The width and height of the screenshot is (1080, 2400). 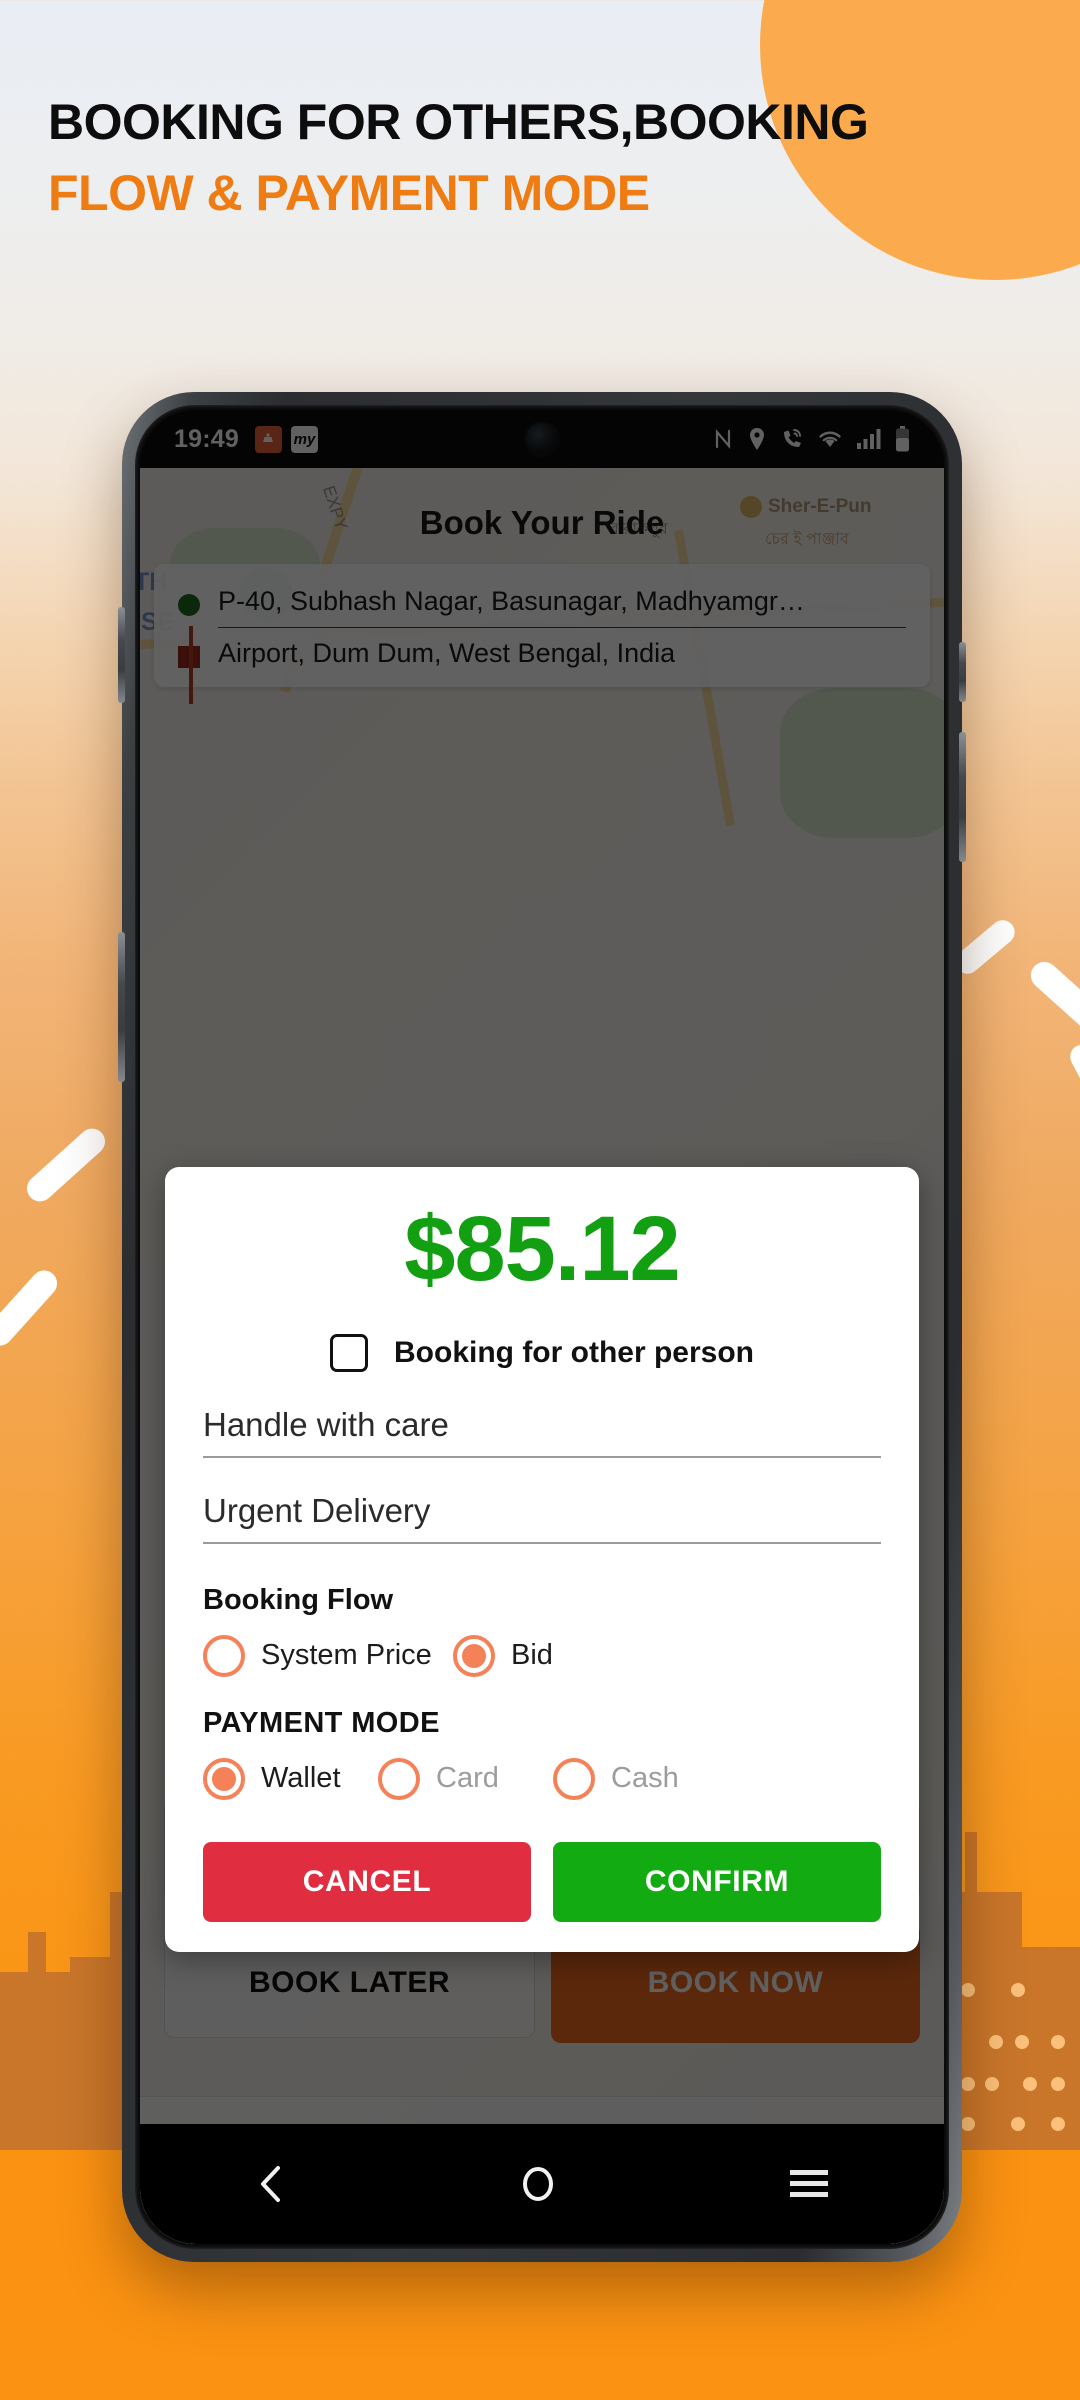 What do you see at coordinates (962, 797) in the screenshot?
I see `phone-button-assistant` at bounding box center [962, 797].